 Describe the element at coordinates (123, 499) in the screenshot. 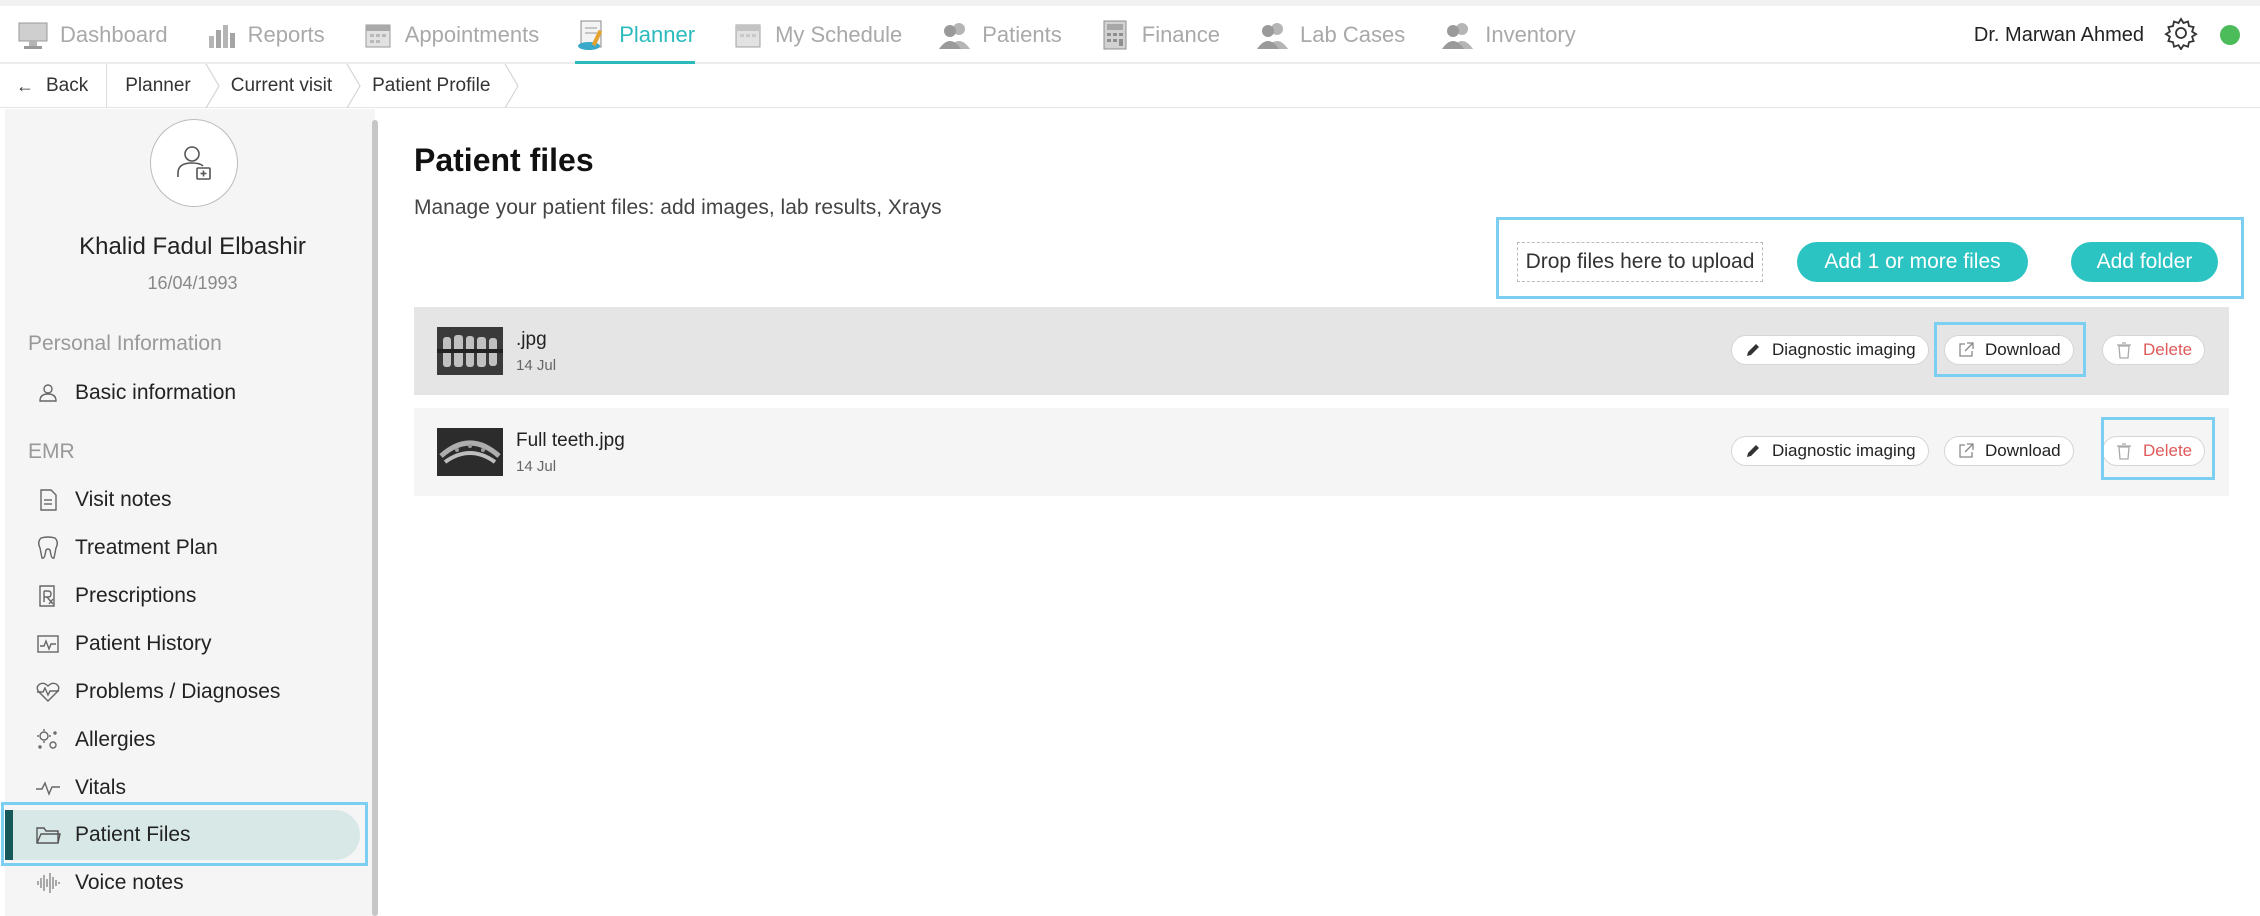

I see `sidebar-item-label: Visit notes` at that location.